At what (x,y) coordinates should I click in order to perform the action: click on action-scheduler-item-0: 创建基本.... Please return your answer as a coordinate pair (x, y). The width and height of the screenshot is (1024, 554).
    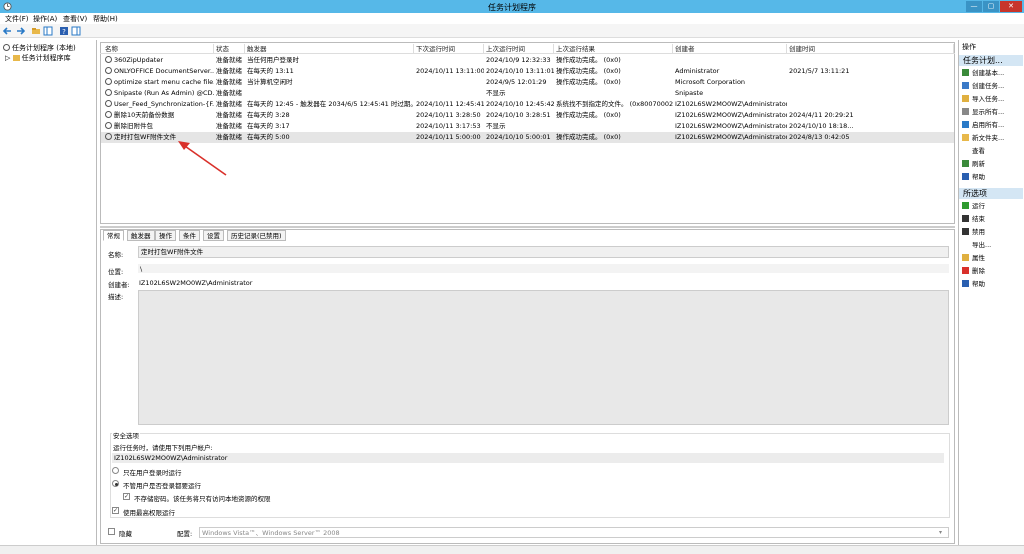
    Looking at the image, I should click on (983, 73).